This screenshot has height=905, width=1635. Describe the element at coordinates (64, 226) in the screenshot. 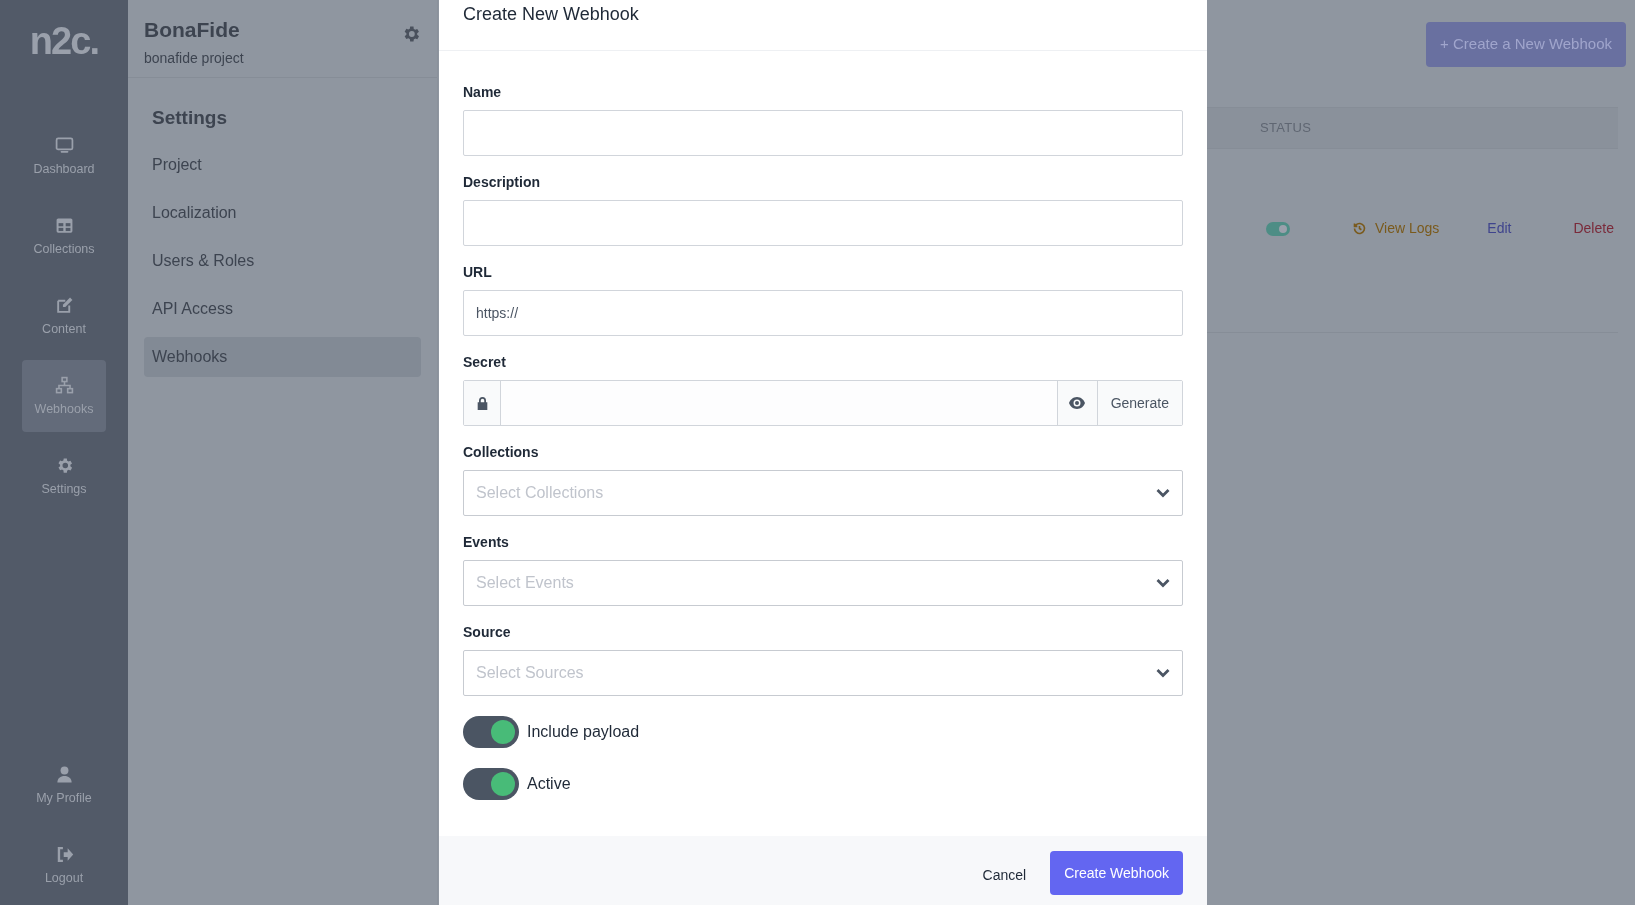

I see `table-icon` at that location.